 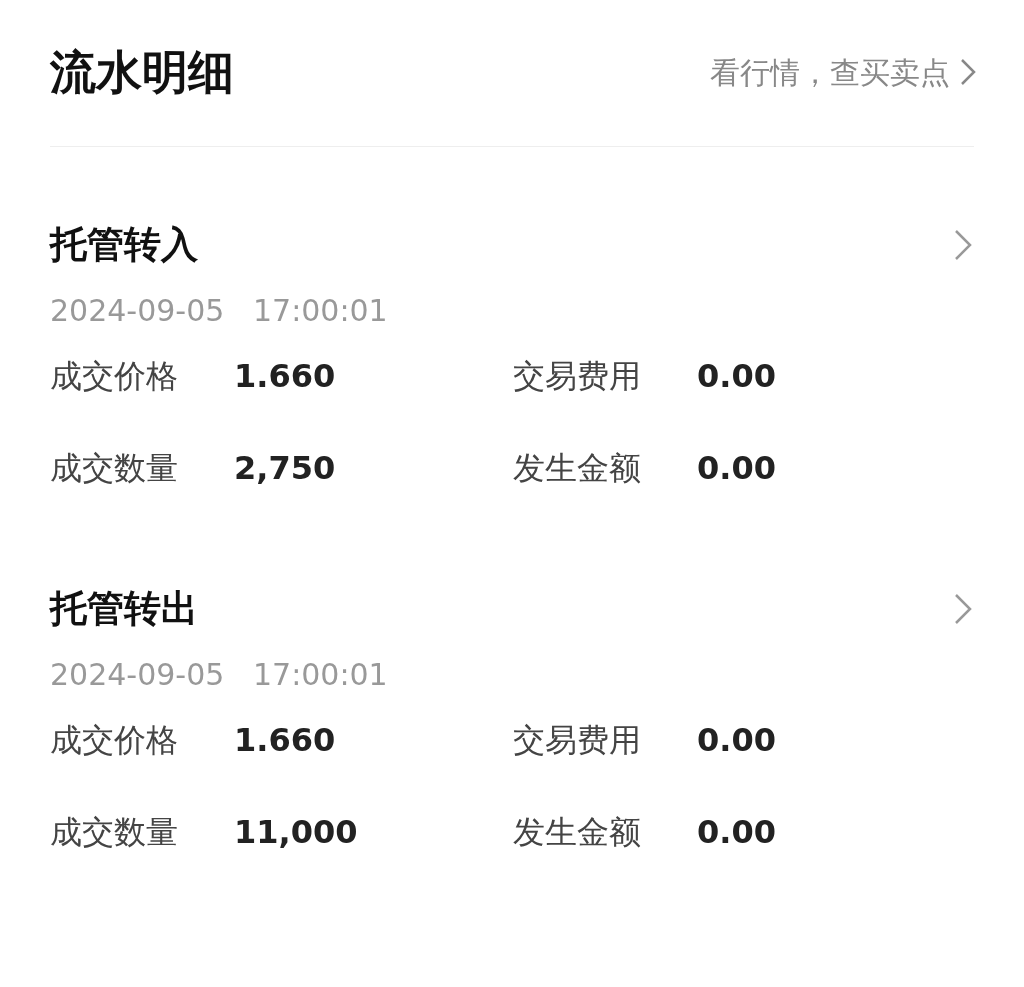 What do you see at coordinates (843, 72) in the screenshot?
I see `market-link: 看行情，查买卖点` at bounding box center [843, 72].